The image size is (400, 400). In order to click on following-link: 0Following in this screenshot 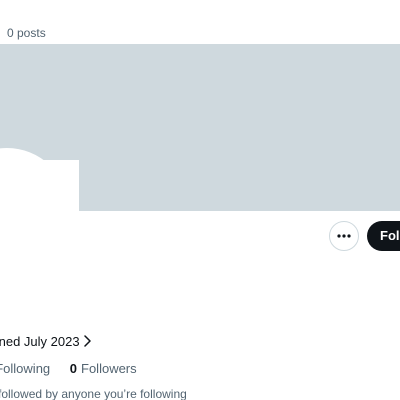, I will do `click(25, 368)`.